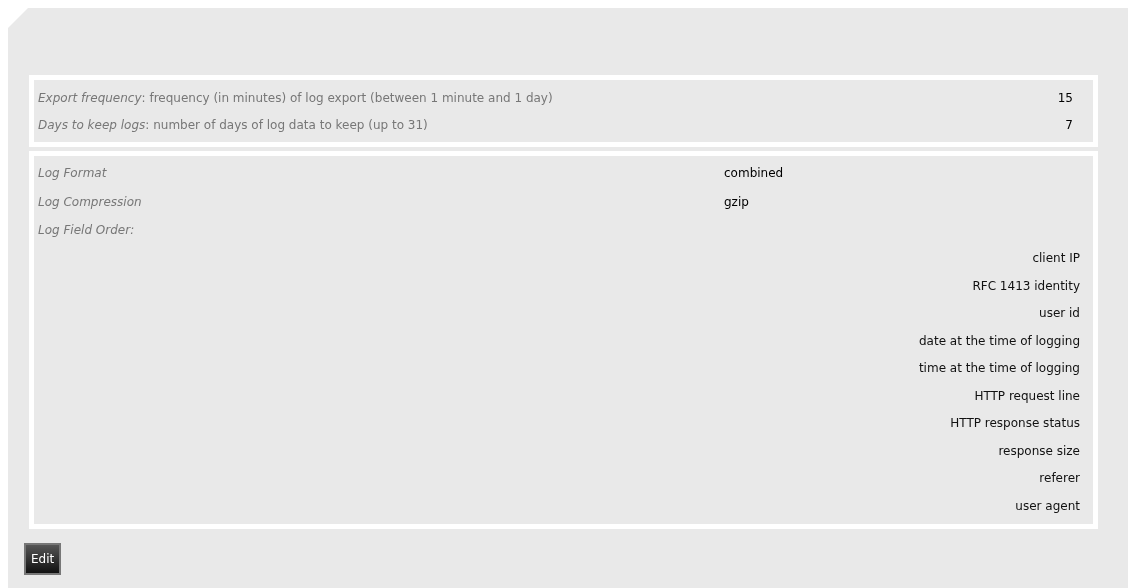 This screenshot has width=1128, height=588. Describe the element at coordinates (295, 97) in the screenshot. I see `setting-description: Export frequency: frequency (in minutes) of log export (between 1 minute and 1 day)` at that location.